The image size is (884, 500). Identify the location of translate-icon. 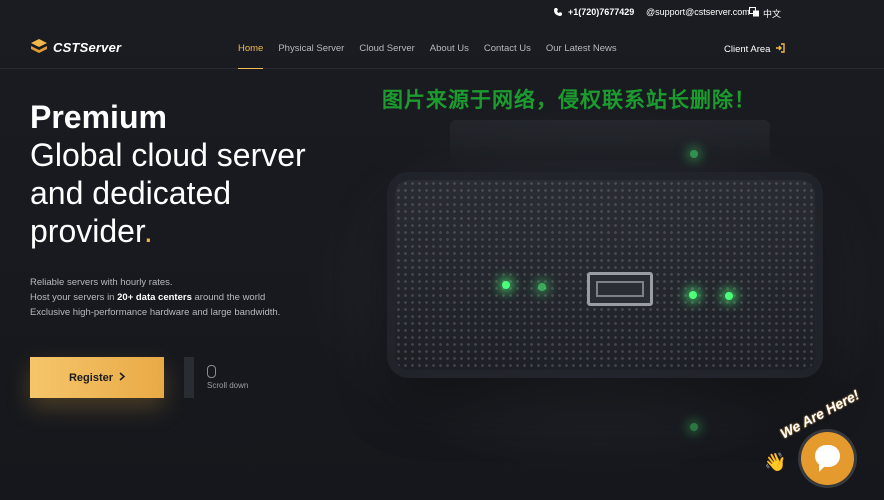
(754, 13).